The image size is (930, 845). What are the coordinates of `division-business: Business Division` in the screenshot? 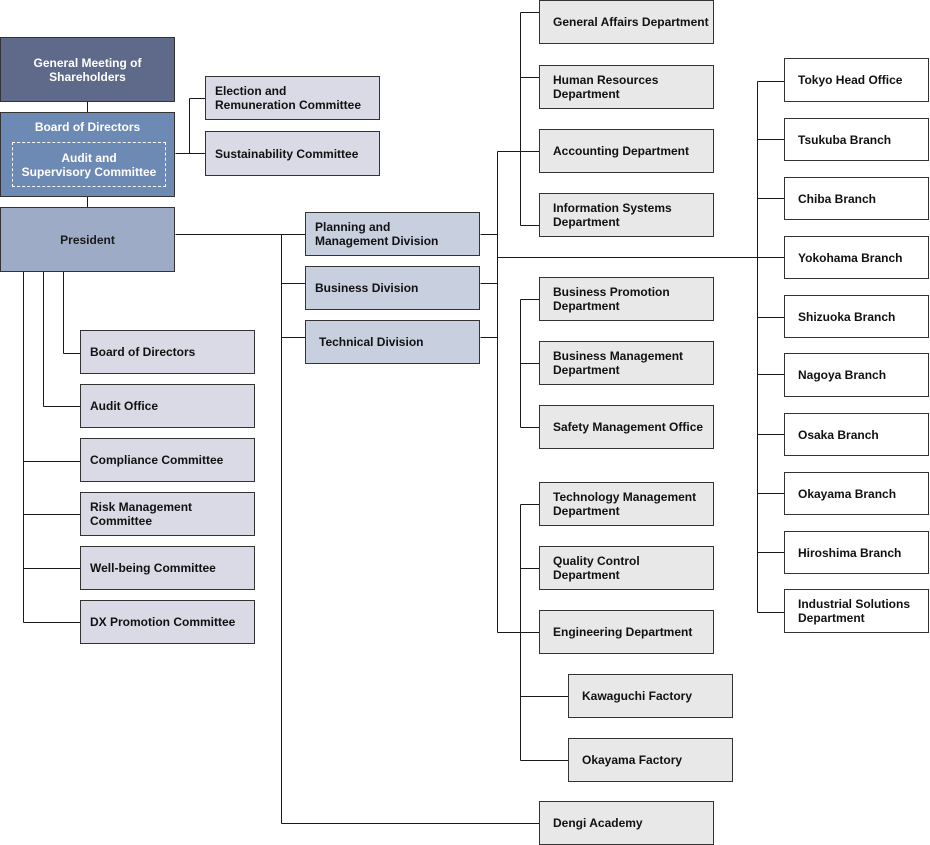 It's located at (392, 288).